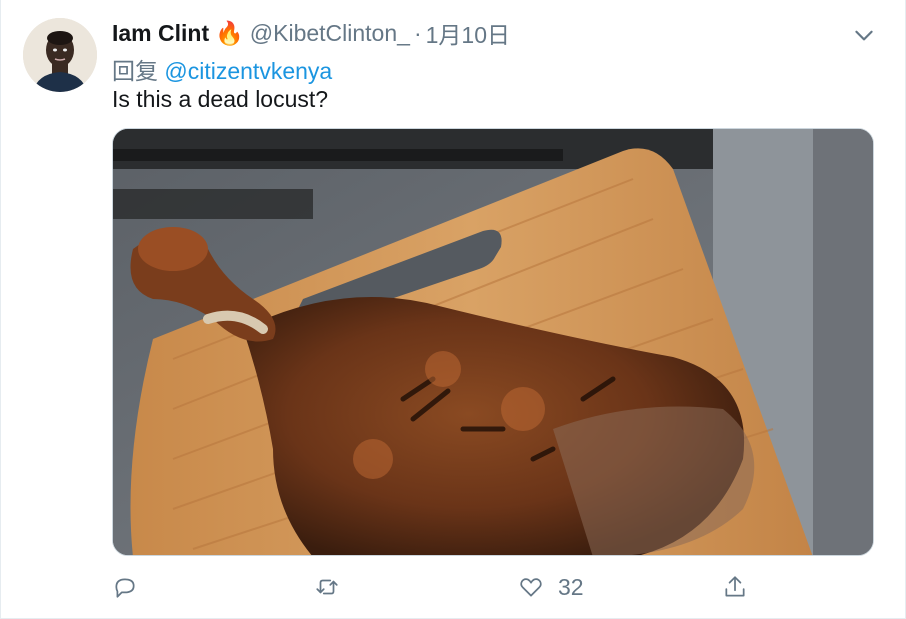  I want to click on user-handle: @KibetClinton_, so click(330, 33).